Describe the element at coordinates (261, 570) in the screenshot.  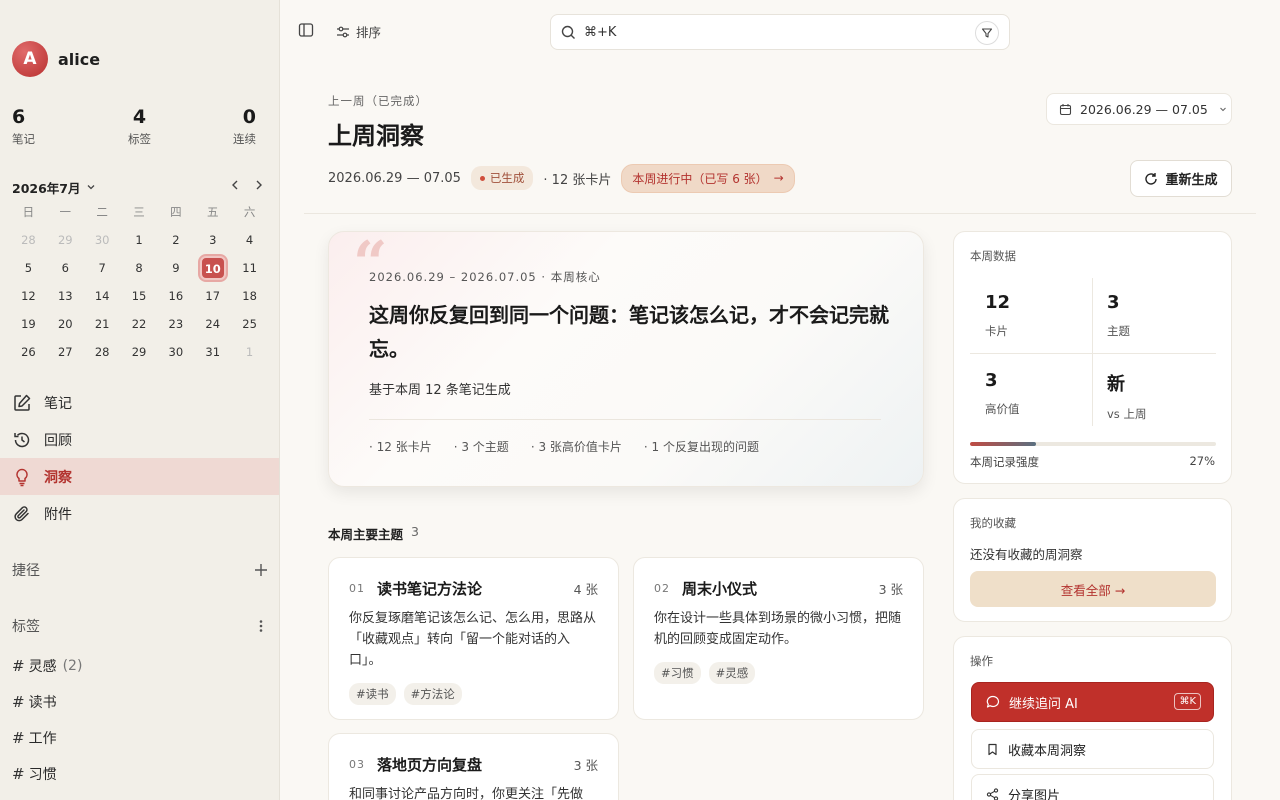
I see `plus-icon` at that location.